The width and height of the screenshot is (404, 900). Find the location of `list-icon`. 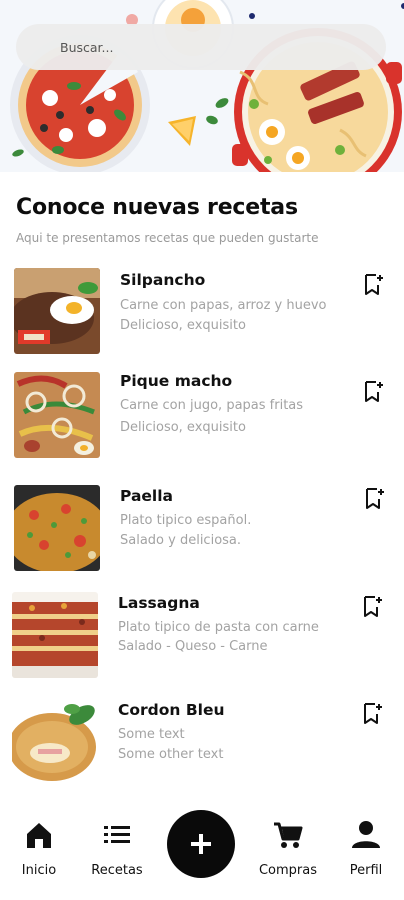

list-icon is located at coordinates (117, 834).